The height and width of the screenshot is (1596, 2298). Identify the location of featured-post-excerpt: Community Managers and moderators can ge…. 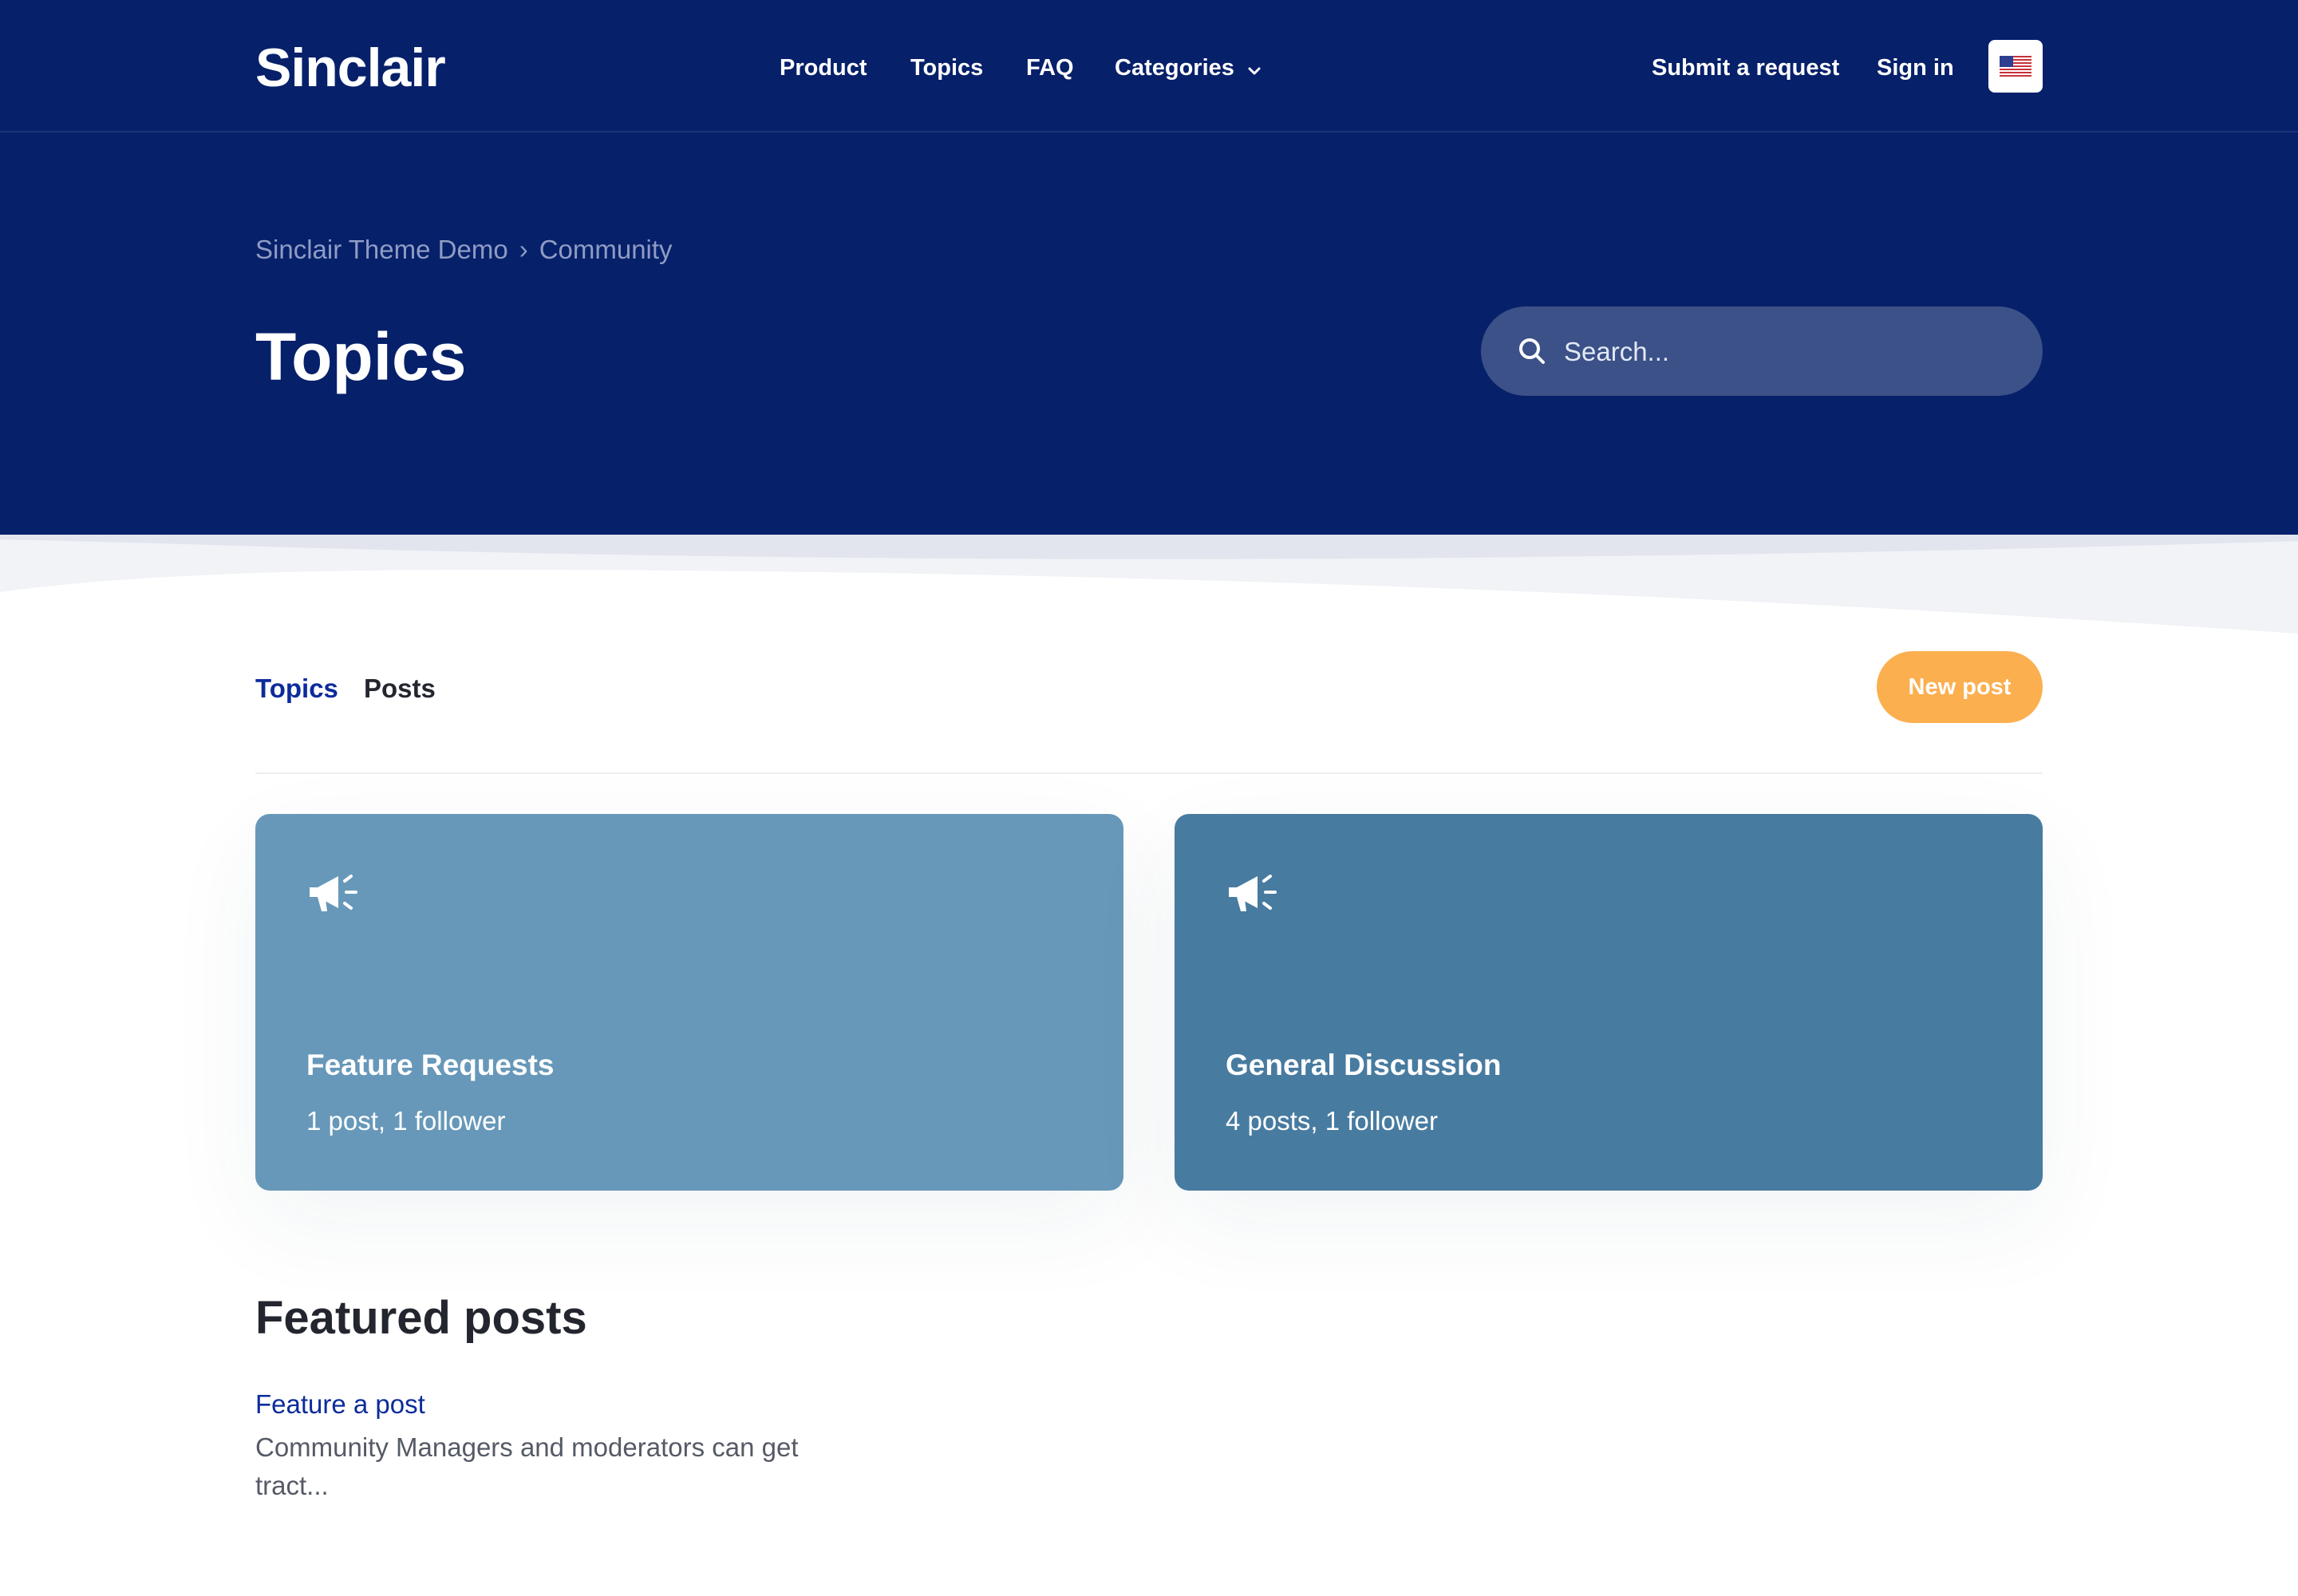
(527, 1466).